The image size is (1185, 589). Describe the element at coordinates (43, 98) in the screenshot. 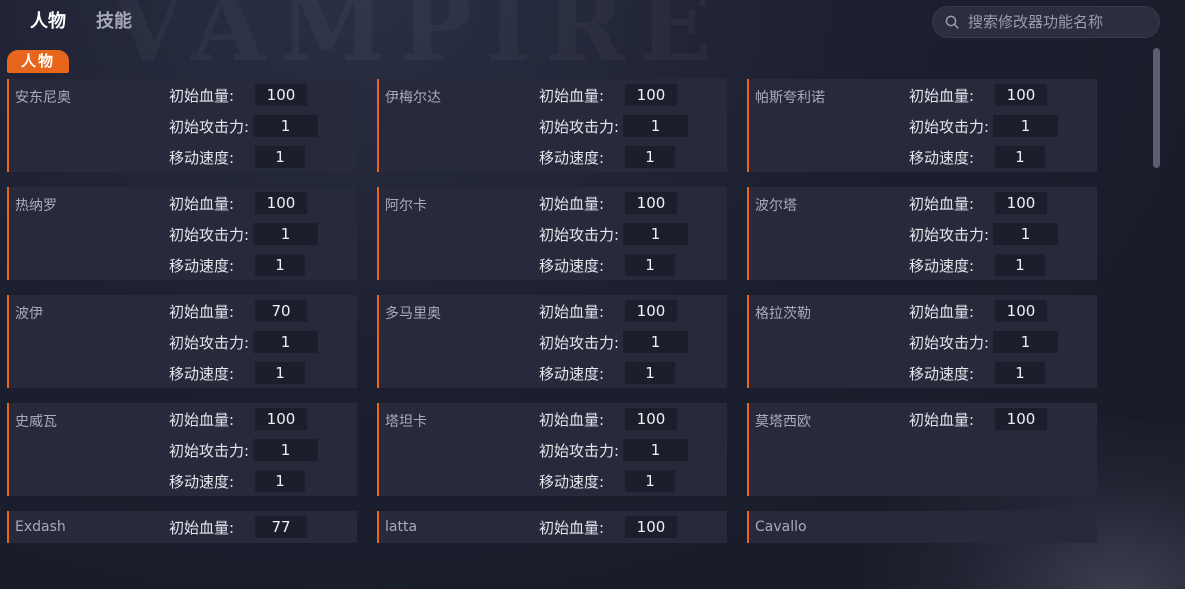

I see `character-name: 安东尼奥` at that location.